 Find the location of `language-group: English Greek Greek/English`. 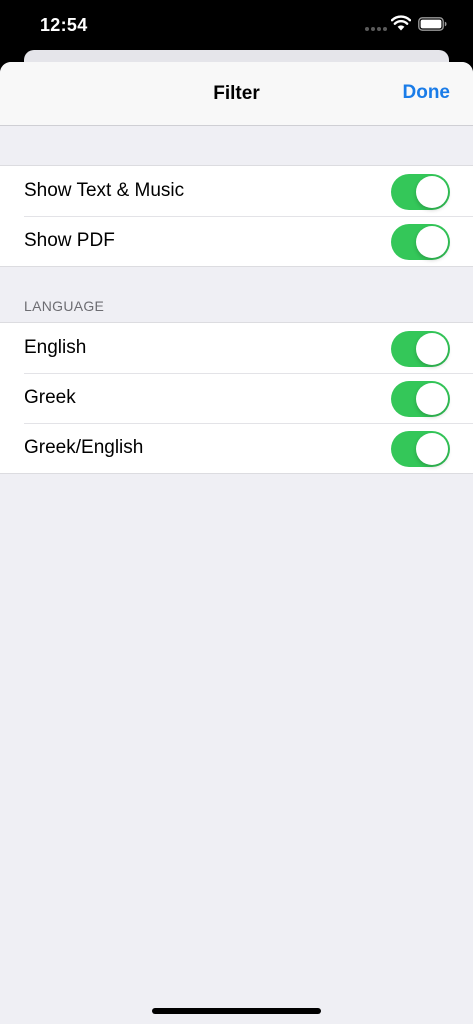

language-group: English Greek Greek/English is located at coordinates (236, 398).